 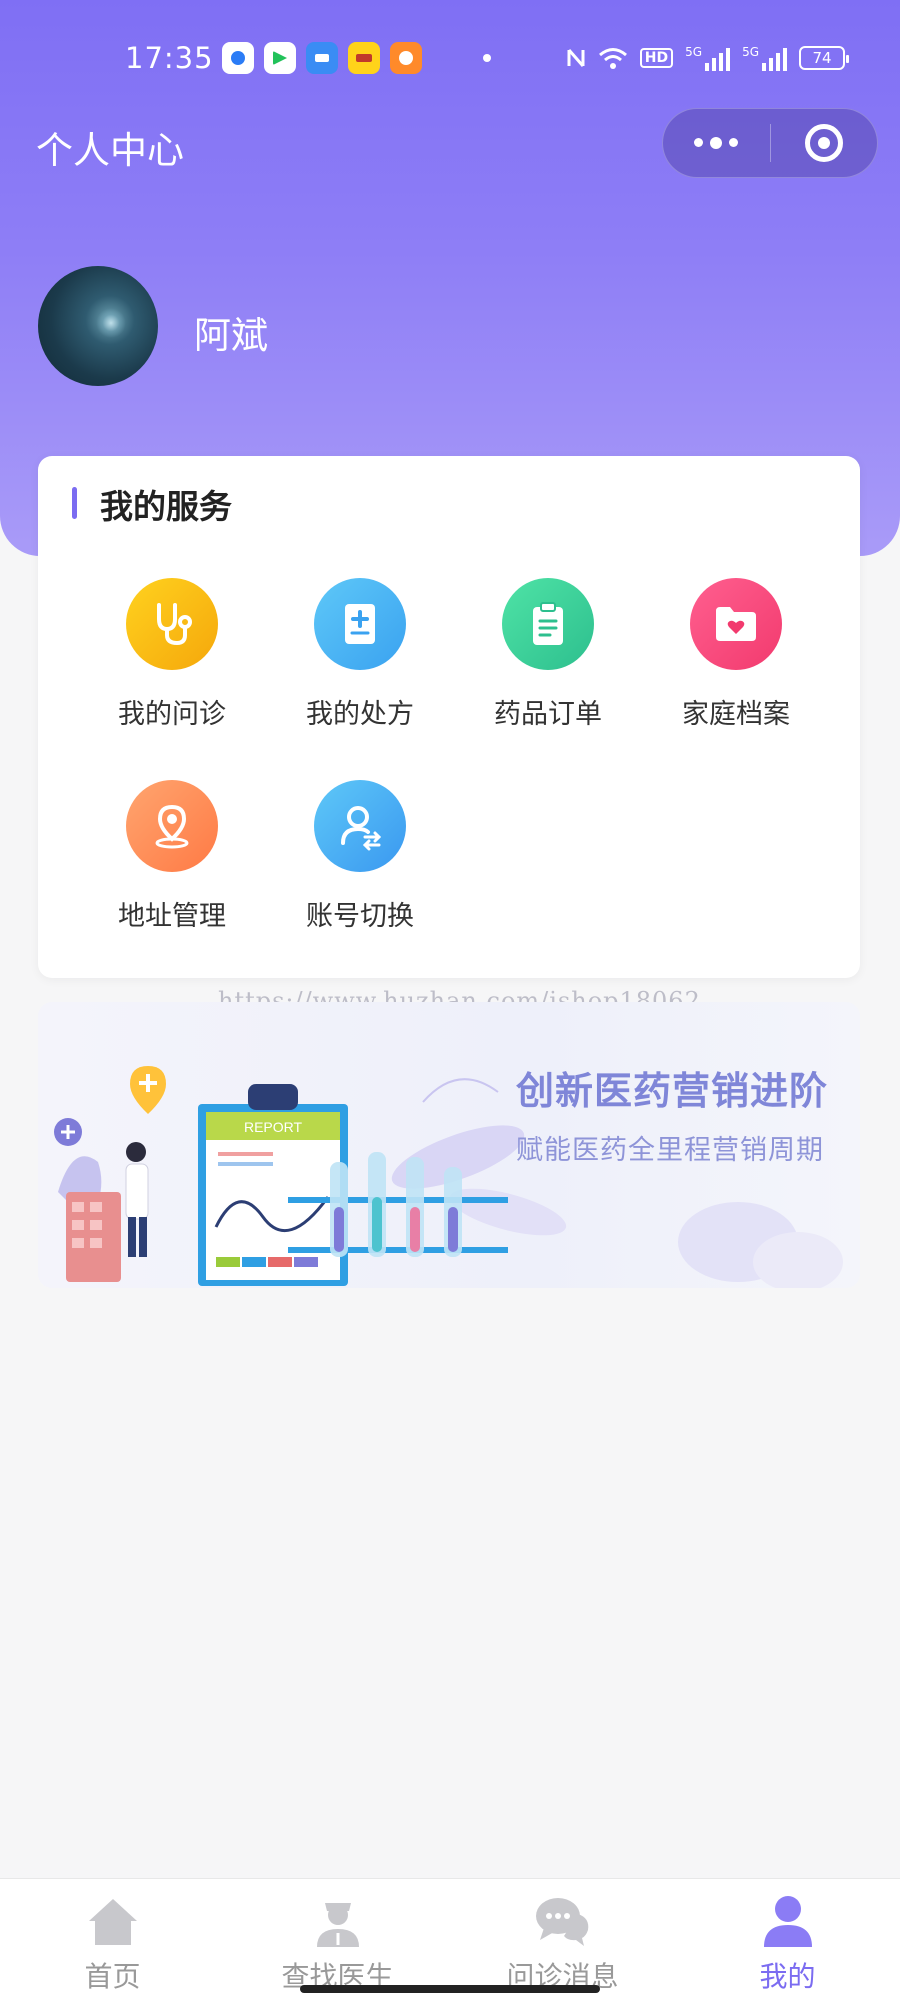 I want to click on status-app-icons, so click(x=322, y=58).